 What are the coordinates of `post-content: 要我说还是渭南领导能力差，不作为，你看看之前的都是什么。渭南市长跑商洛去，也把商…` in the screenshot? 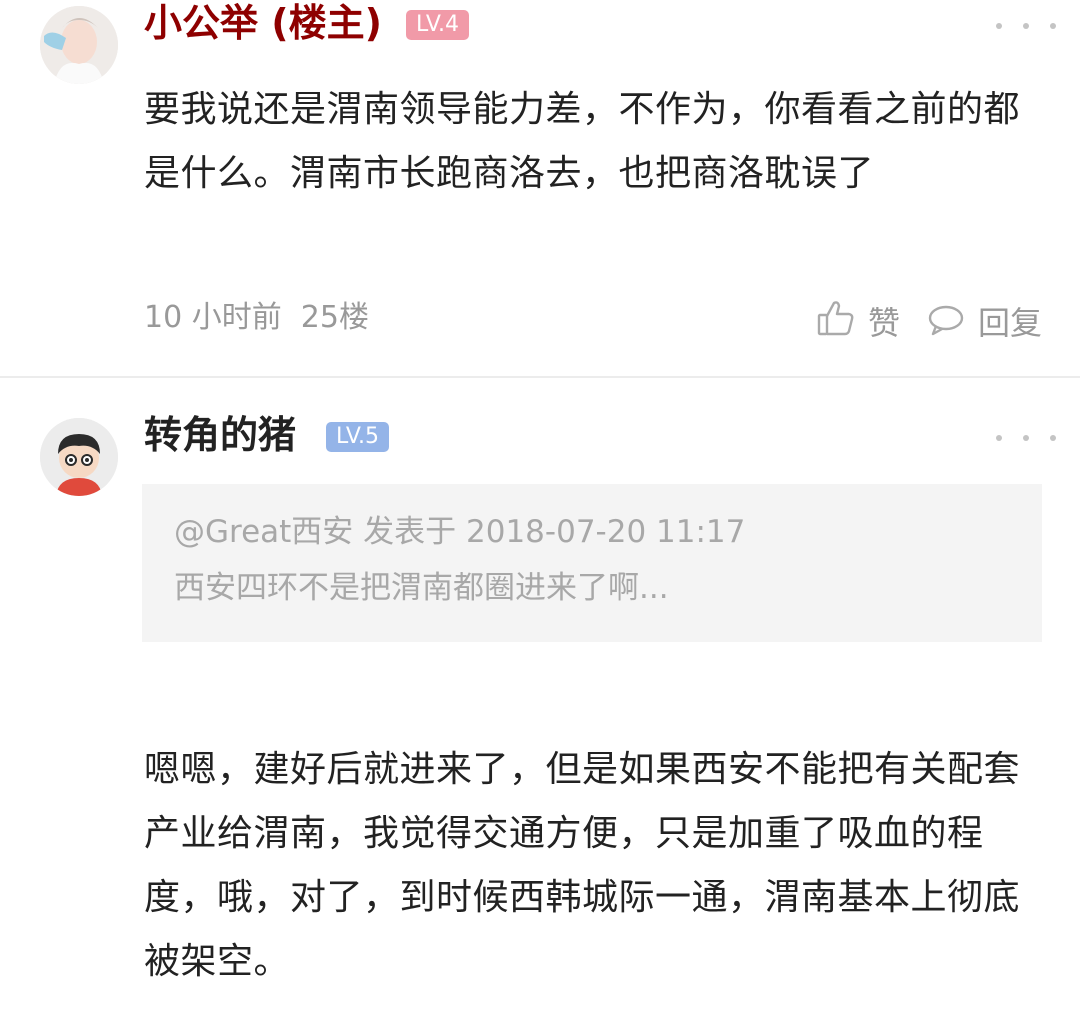 It's located at (582, 141).